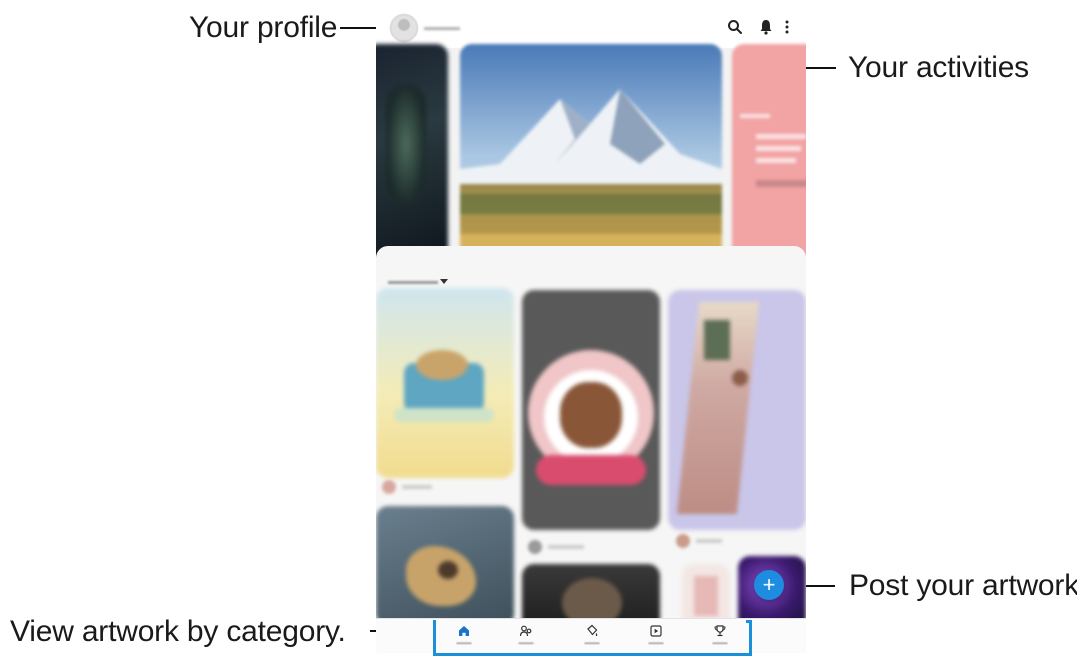 Image resolution: width=1077 pixels, height=656 pixels. I want to click on callout-view-by-category: View artwork by category., so click(178, 631).